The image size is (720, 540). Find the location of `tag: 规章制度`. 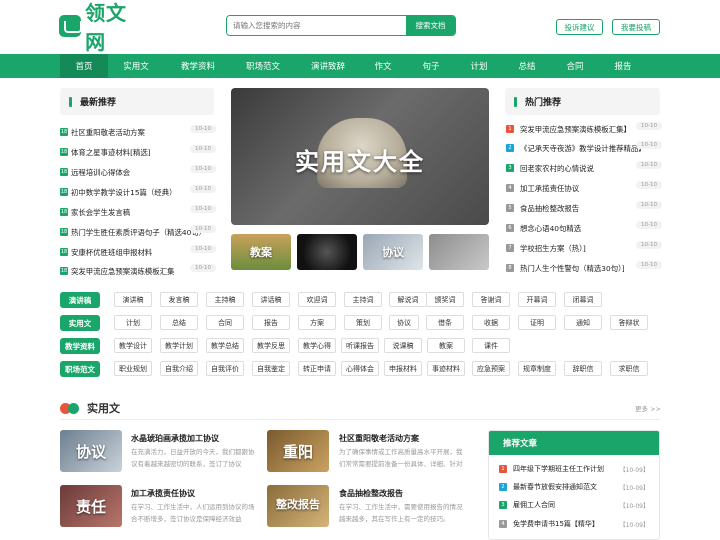

tag: 规章制度 is located at coordinates (537, 368).